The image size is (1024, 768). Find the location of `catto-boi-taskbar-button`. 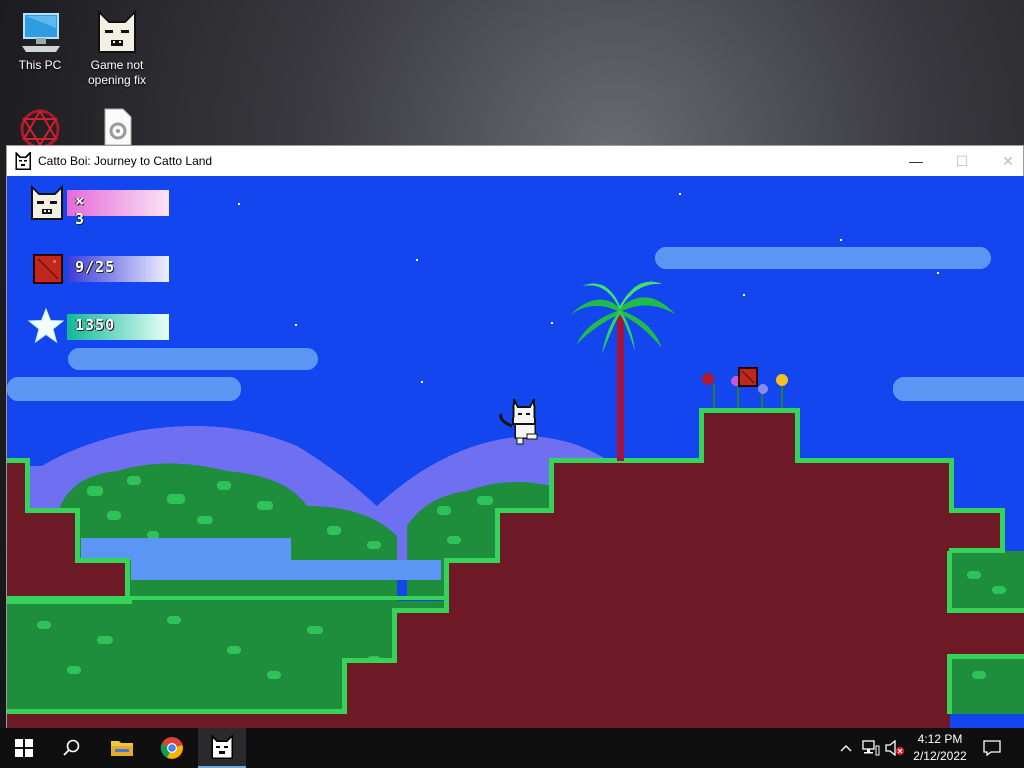

catto-boi-taskbar-button is located at coordinates (222, 748).